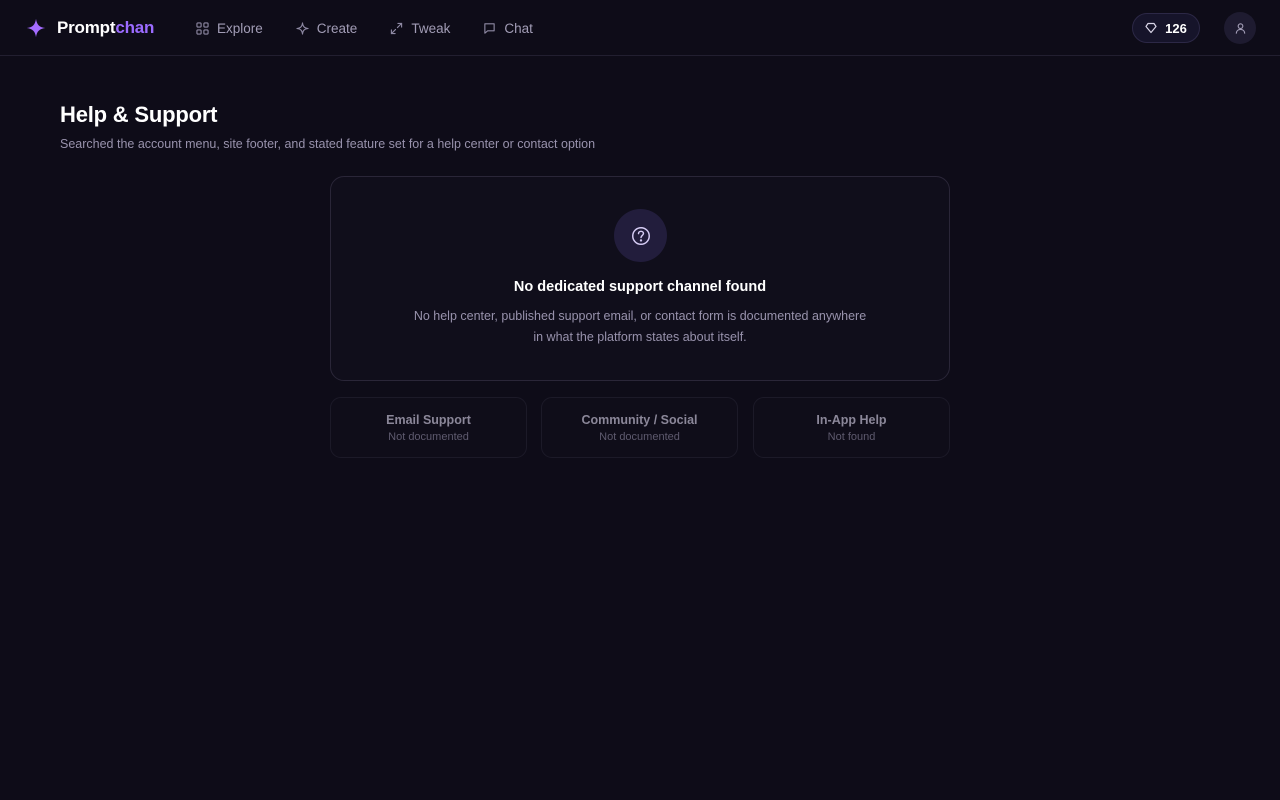 Image resolution: width=1280 pixels, height=800 pixels. What do you see at coordinates (337, 28) in the screenshot?
I see `nav-item-label: Create` at bounding box center [337, 28].